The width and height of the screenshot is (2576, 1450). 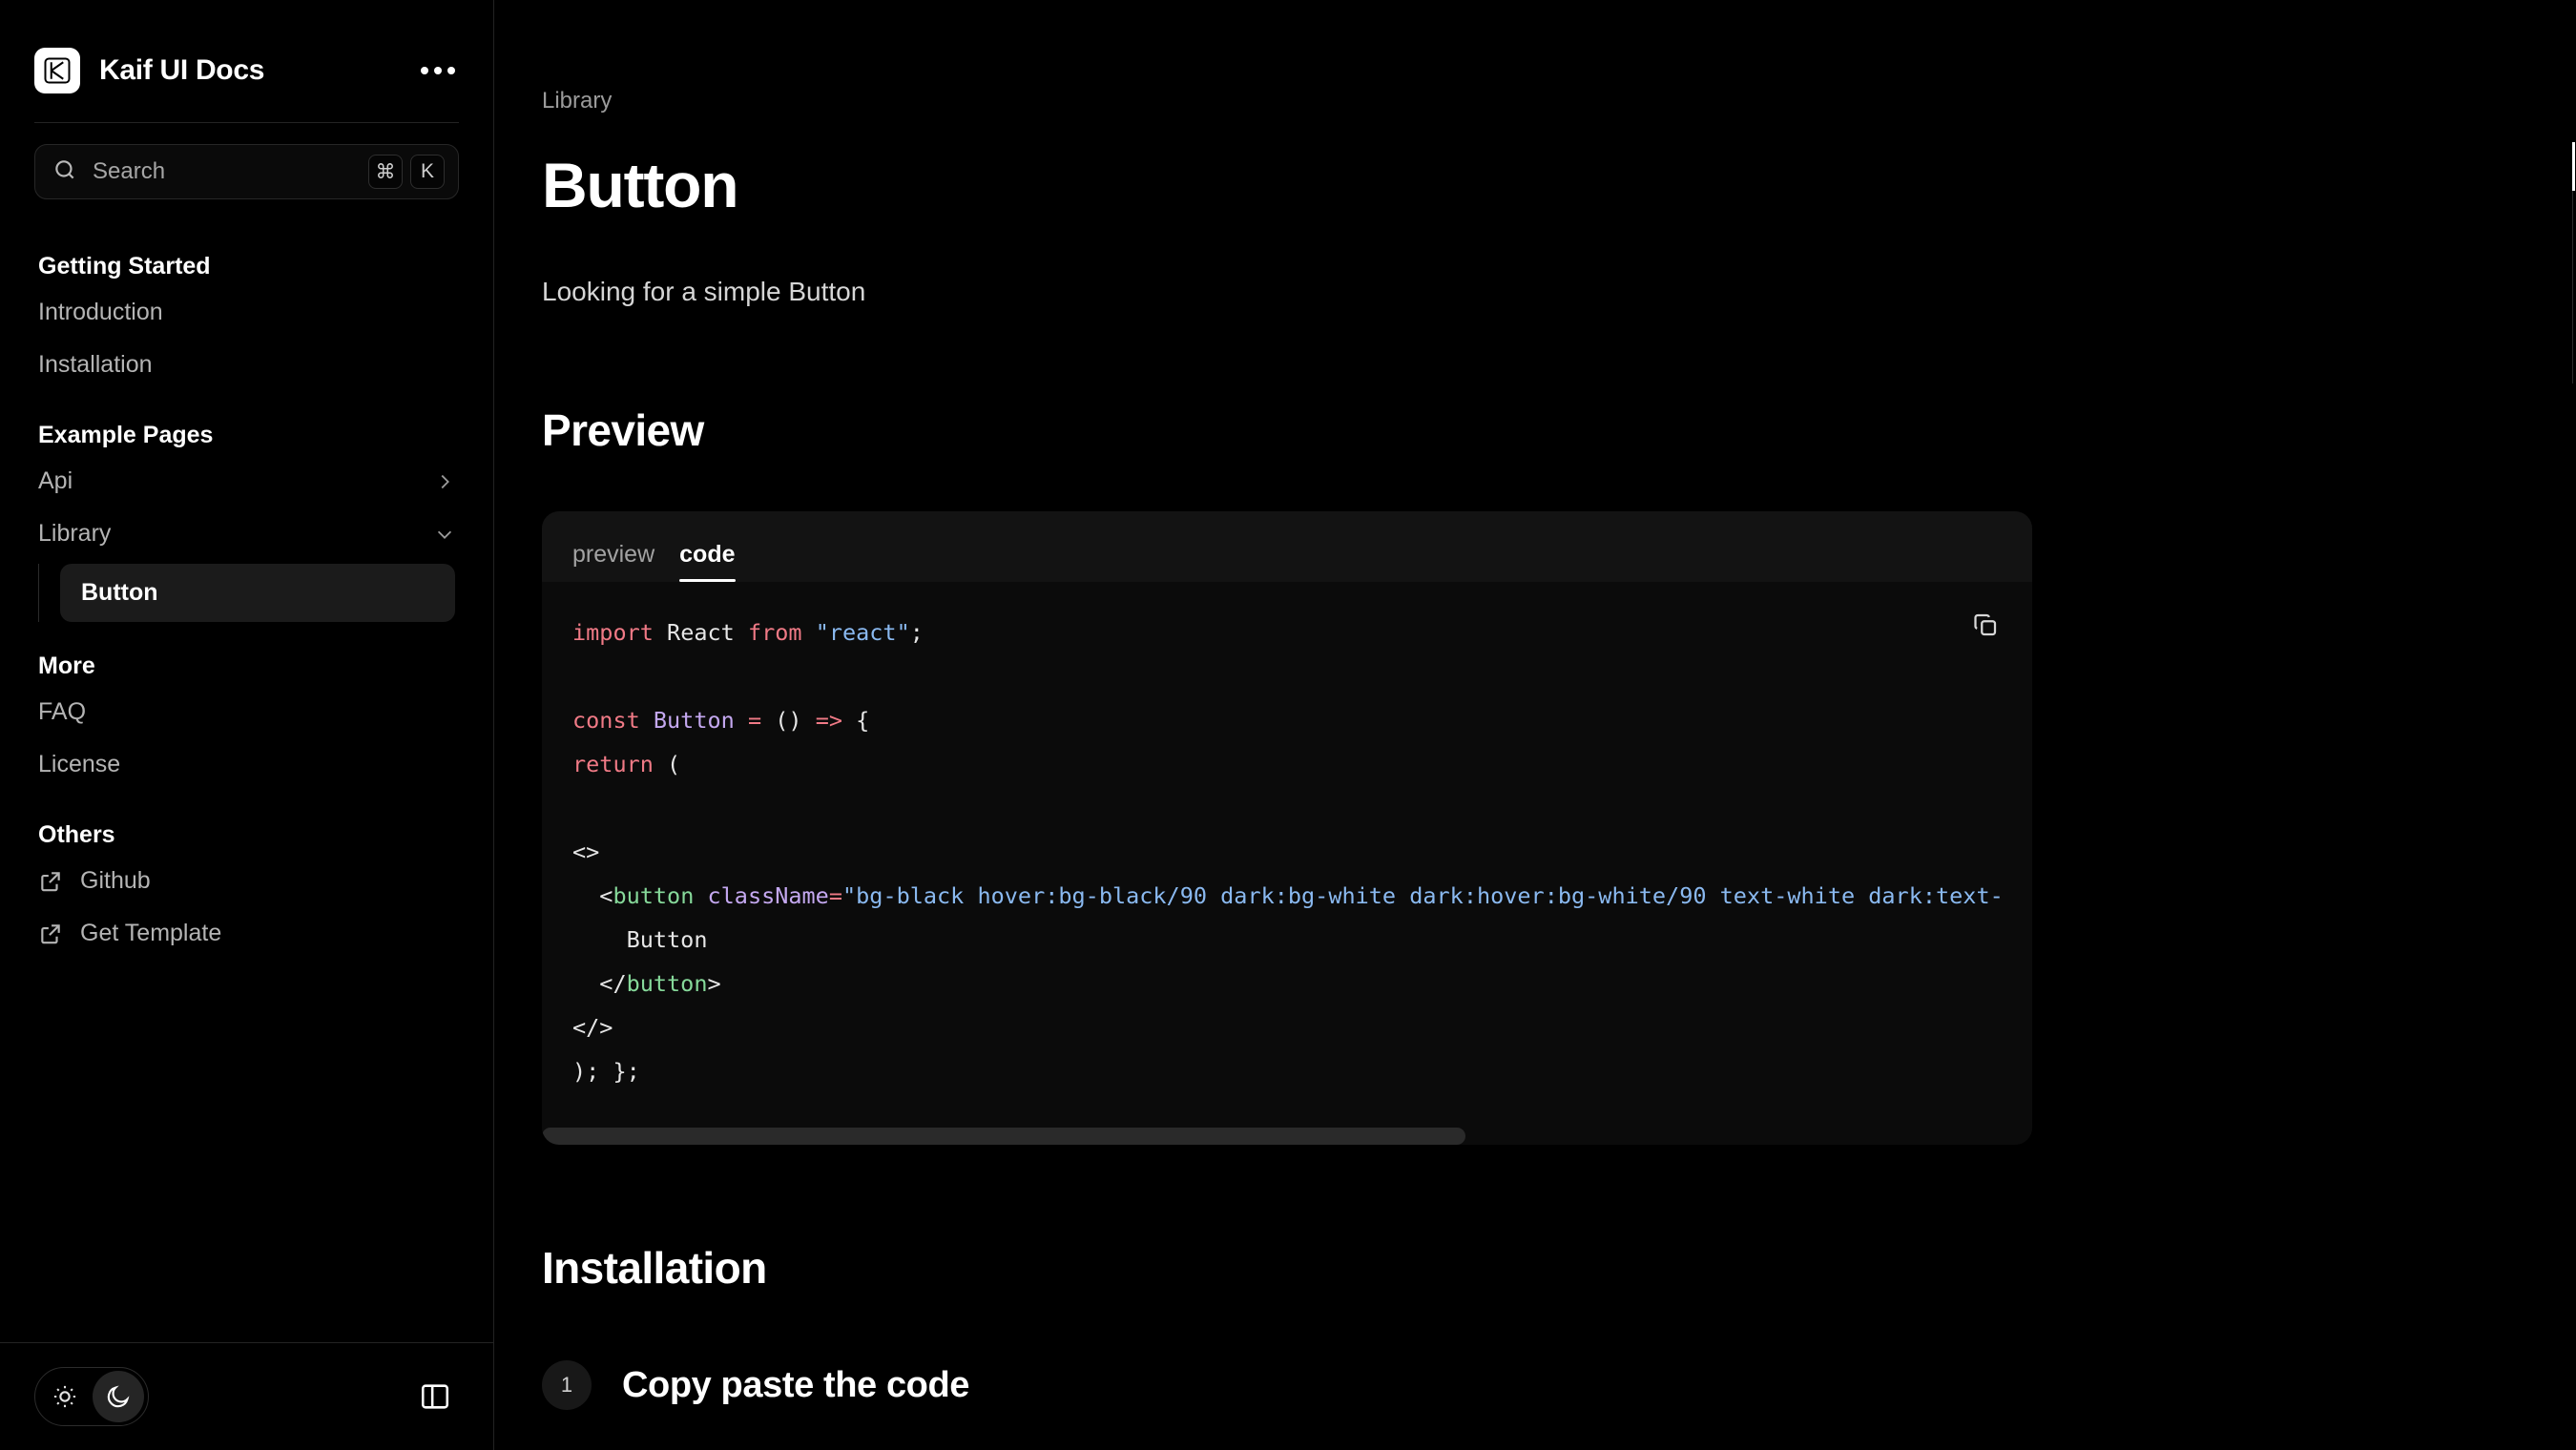 I want to click on tab-code: code, so click(x=707, y=561).